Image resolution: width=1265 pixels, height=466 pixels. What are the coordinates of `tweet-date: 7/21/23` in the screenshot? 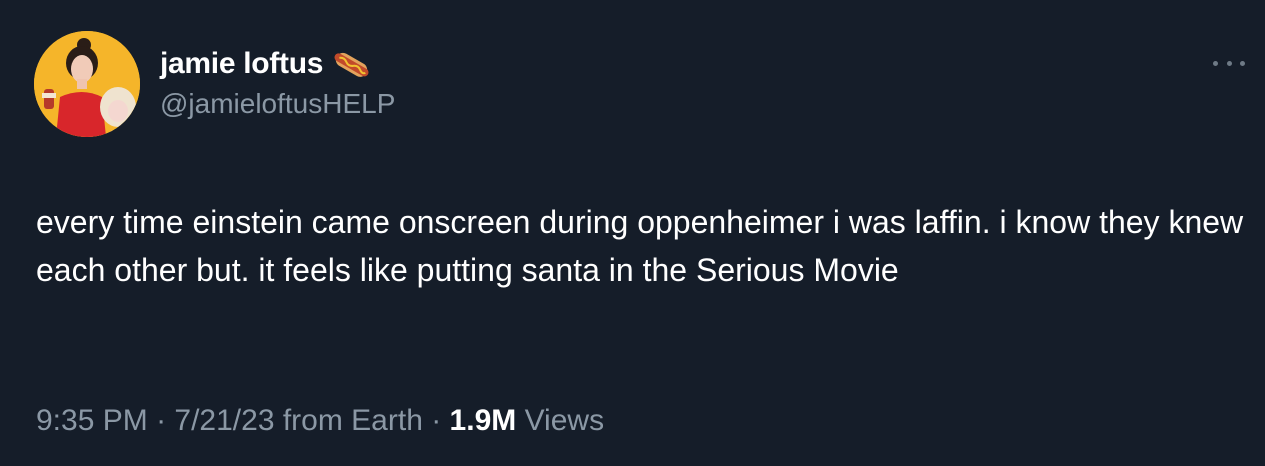 It's located at (224, 420).